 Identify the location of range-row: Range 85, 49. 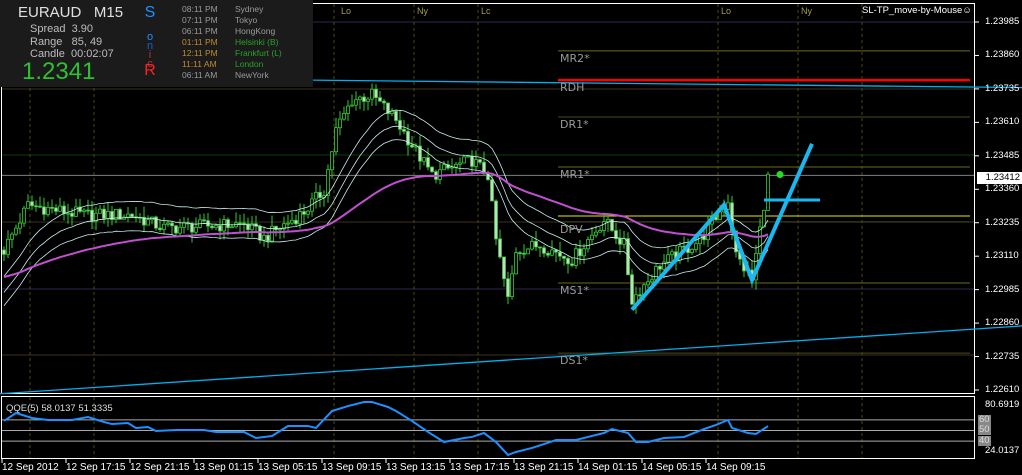
(66, 42).